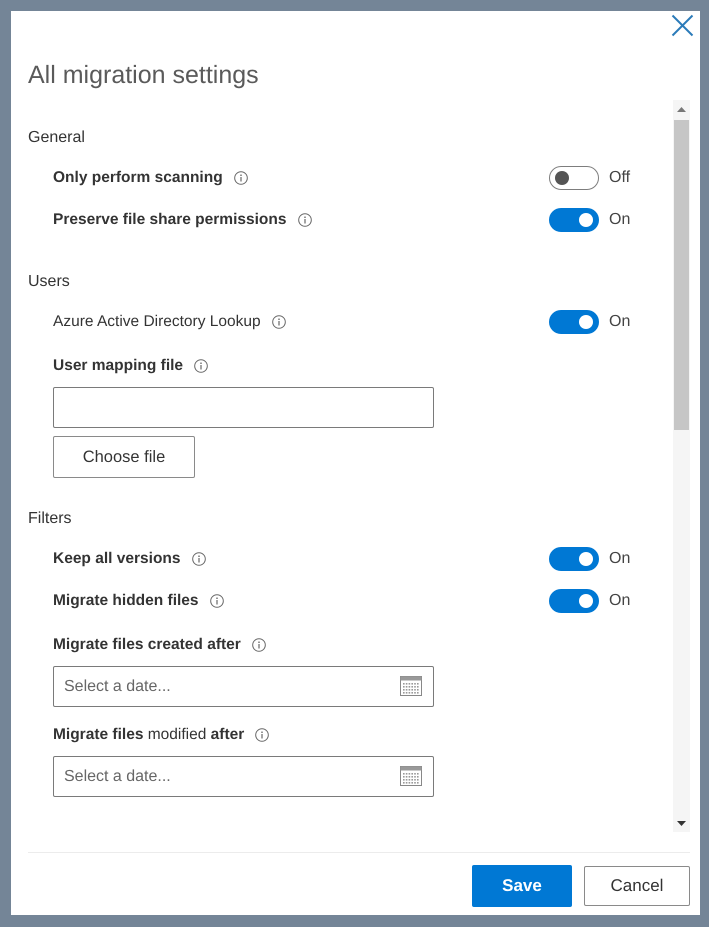 Image resolution: width=709 pixels, height=927 pixels. What do you see at coordinates (118, 366) in the screenshot?
I see `setting-label: User mapping file` at bounding box center [118, 366].